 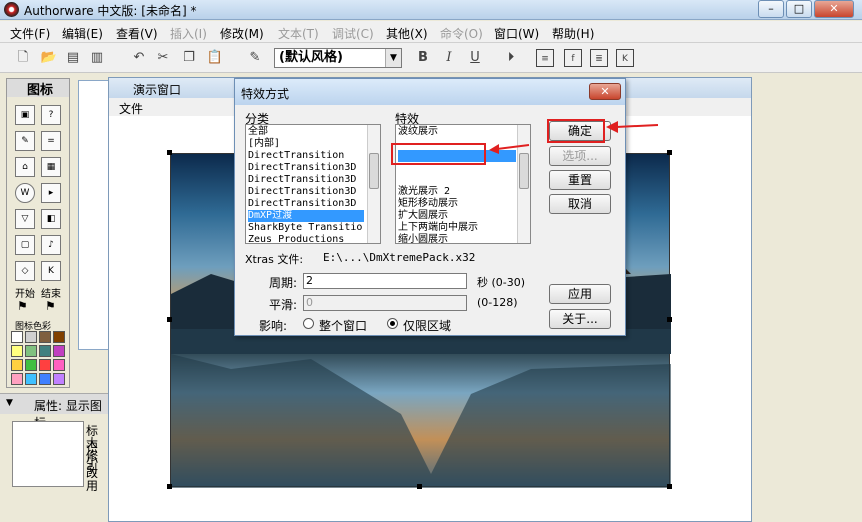 What do you see at coordinates (215, 58) in the screenshot?
I see `paste-icon: 📋` at bounding box center [215, 58].